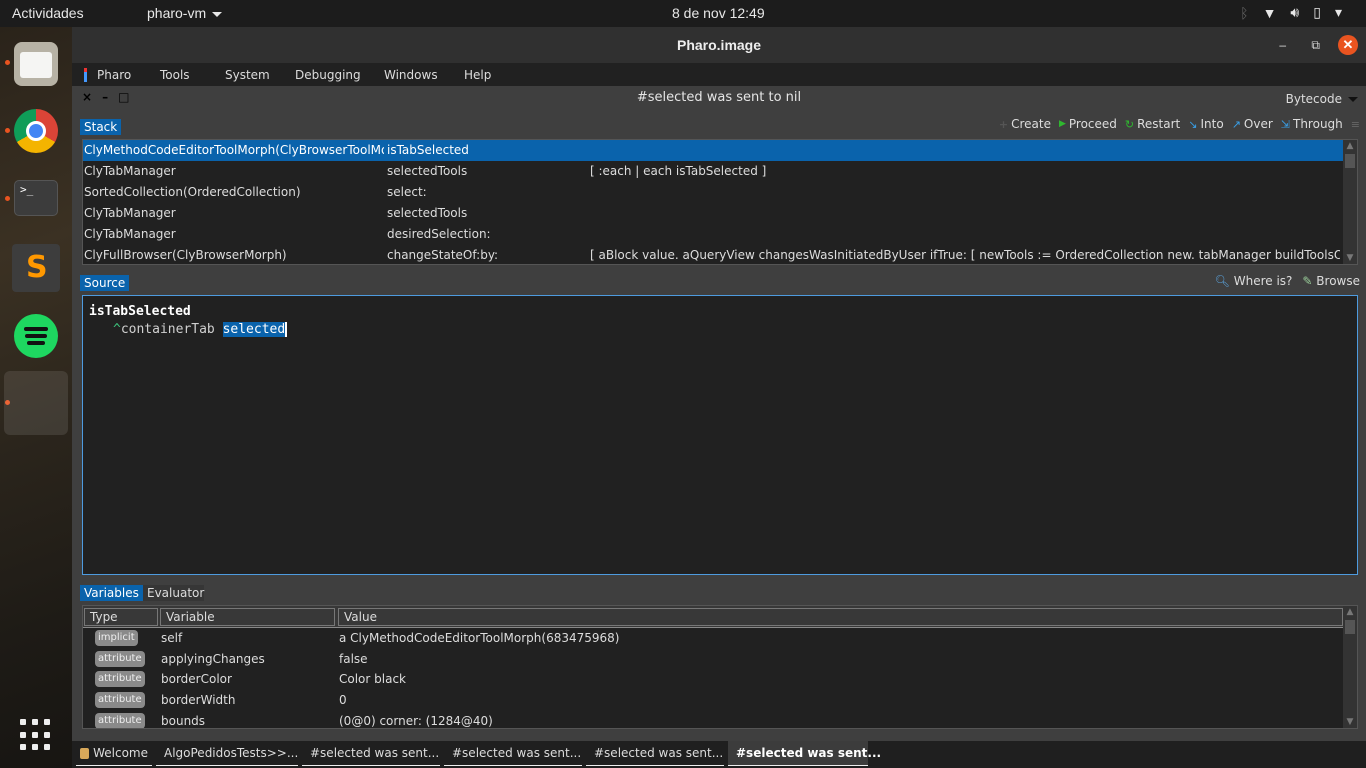 Image resolution: width=1366 pixels, height=768 pixels. Describe the element at coordinates (339, 75) in the screenshot. I see `menu-debugging: Debugging` at that location.